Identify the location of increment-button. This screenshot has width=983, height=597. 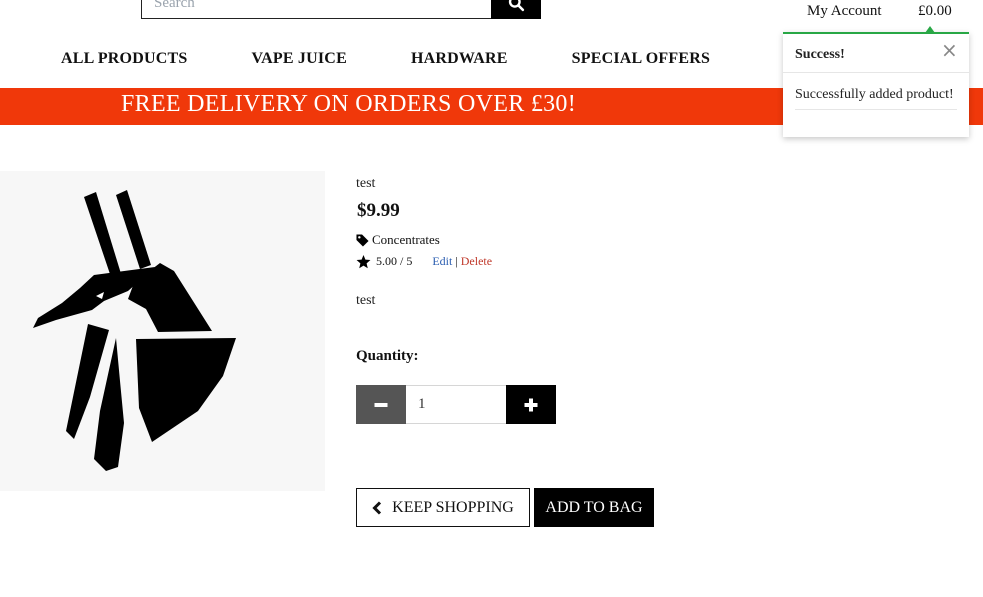
(531, 404).